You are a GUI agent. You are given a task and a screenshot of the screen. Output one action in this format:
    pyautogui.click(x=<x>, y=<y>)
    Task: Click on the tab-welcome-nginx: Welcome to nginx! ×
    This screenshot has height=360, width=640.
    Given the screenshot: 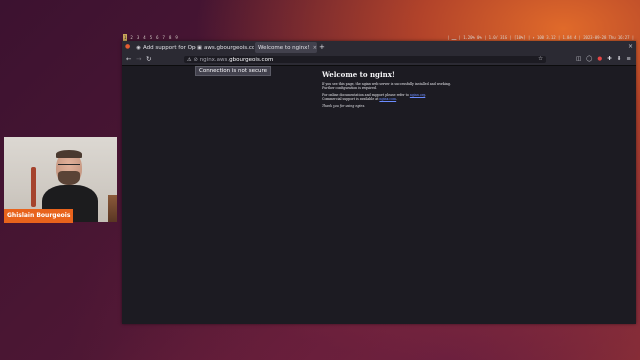 What is the action you would take?
    pyautogui.click(x=286, y=47)
    